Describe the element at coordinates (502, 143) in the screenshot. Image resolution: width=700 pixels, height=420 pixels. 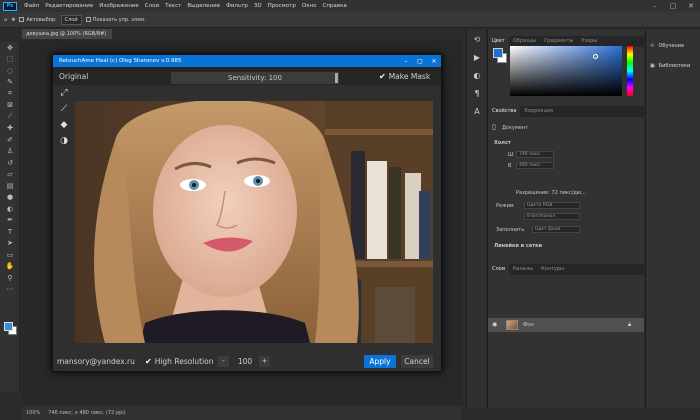
I see `canvas-section-header: Холст` at that location.